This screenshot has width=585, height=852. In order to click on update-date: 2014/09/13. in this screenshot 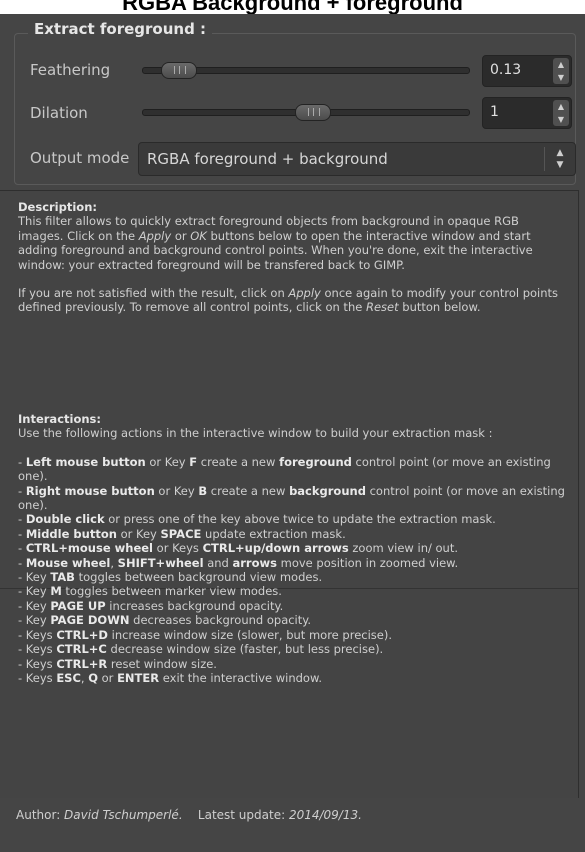, I will do `click(325, 815)`.